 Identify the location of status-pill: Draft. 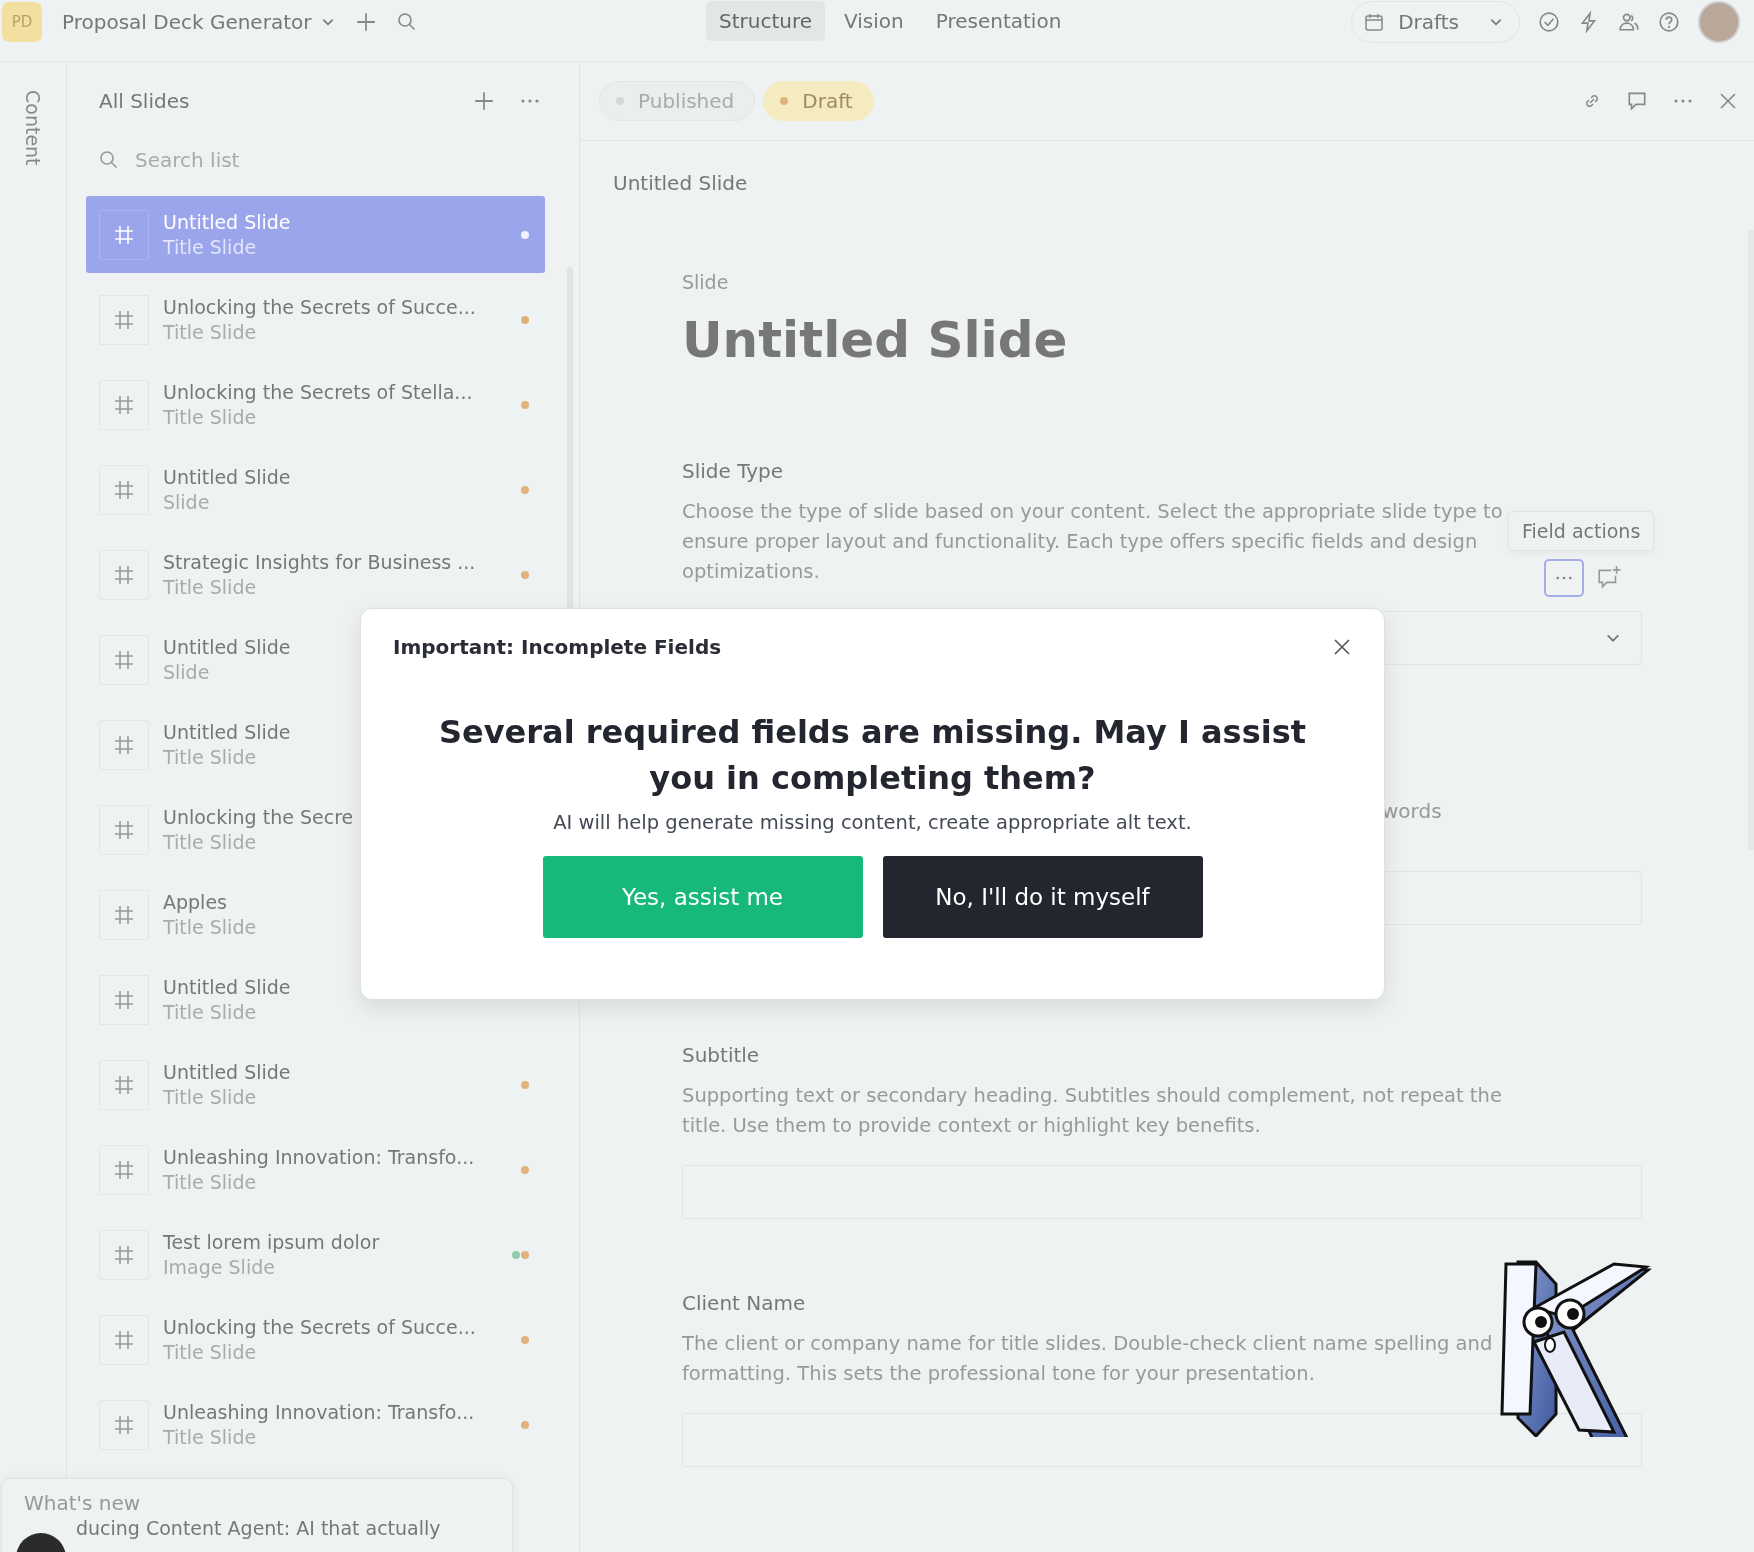
(818, 101).